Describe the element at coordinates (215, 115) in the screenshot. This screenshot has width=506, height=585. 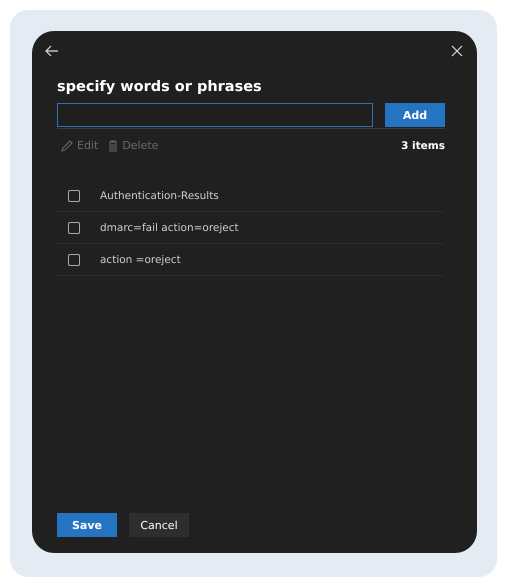
I see `input-field` at that location.